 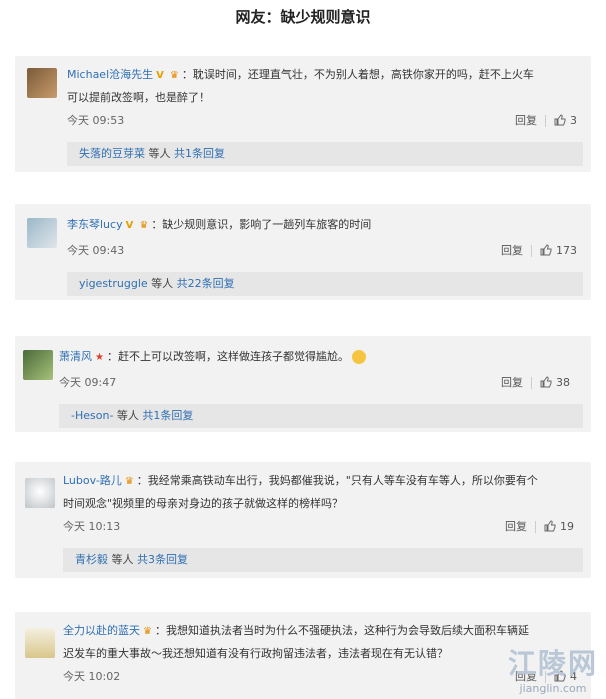 I want to click on reply-summary: yigestruggle 等人 共22条回复, so click(x=325, y=284).